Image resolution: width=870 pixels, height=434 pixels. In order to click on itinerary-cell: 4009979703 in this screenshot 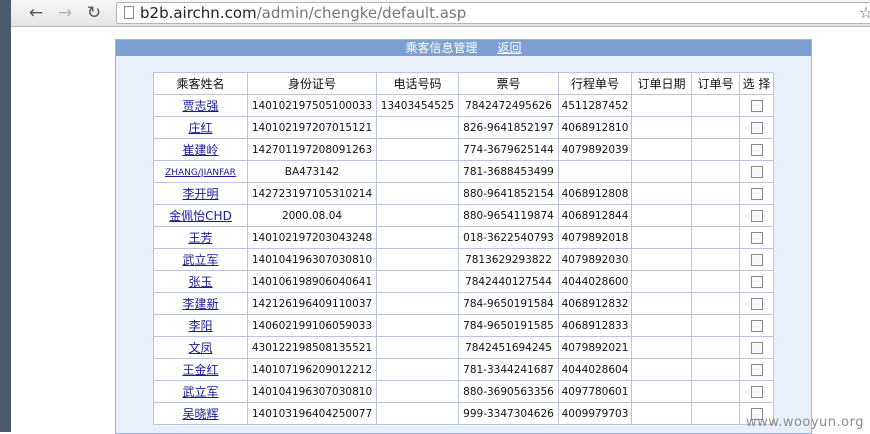, I will do `click(595, 413)`.